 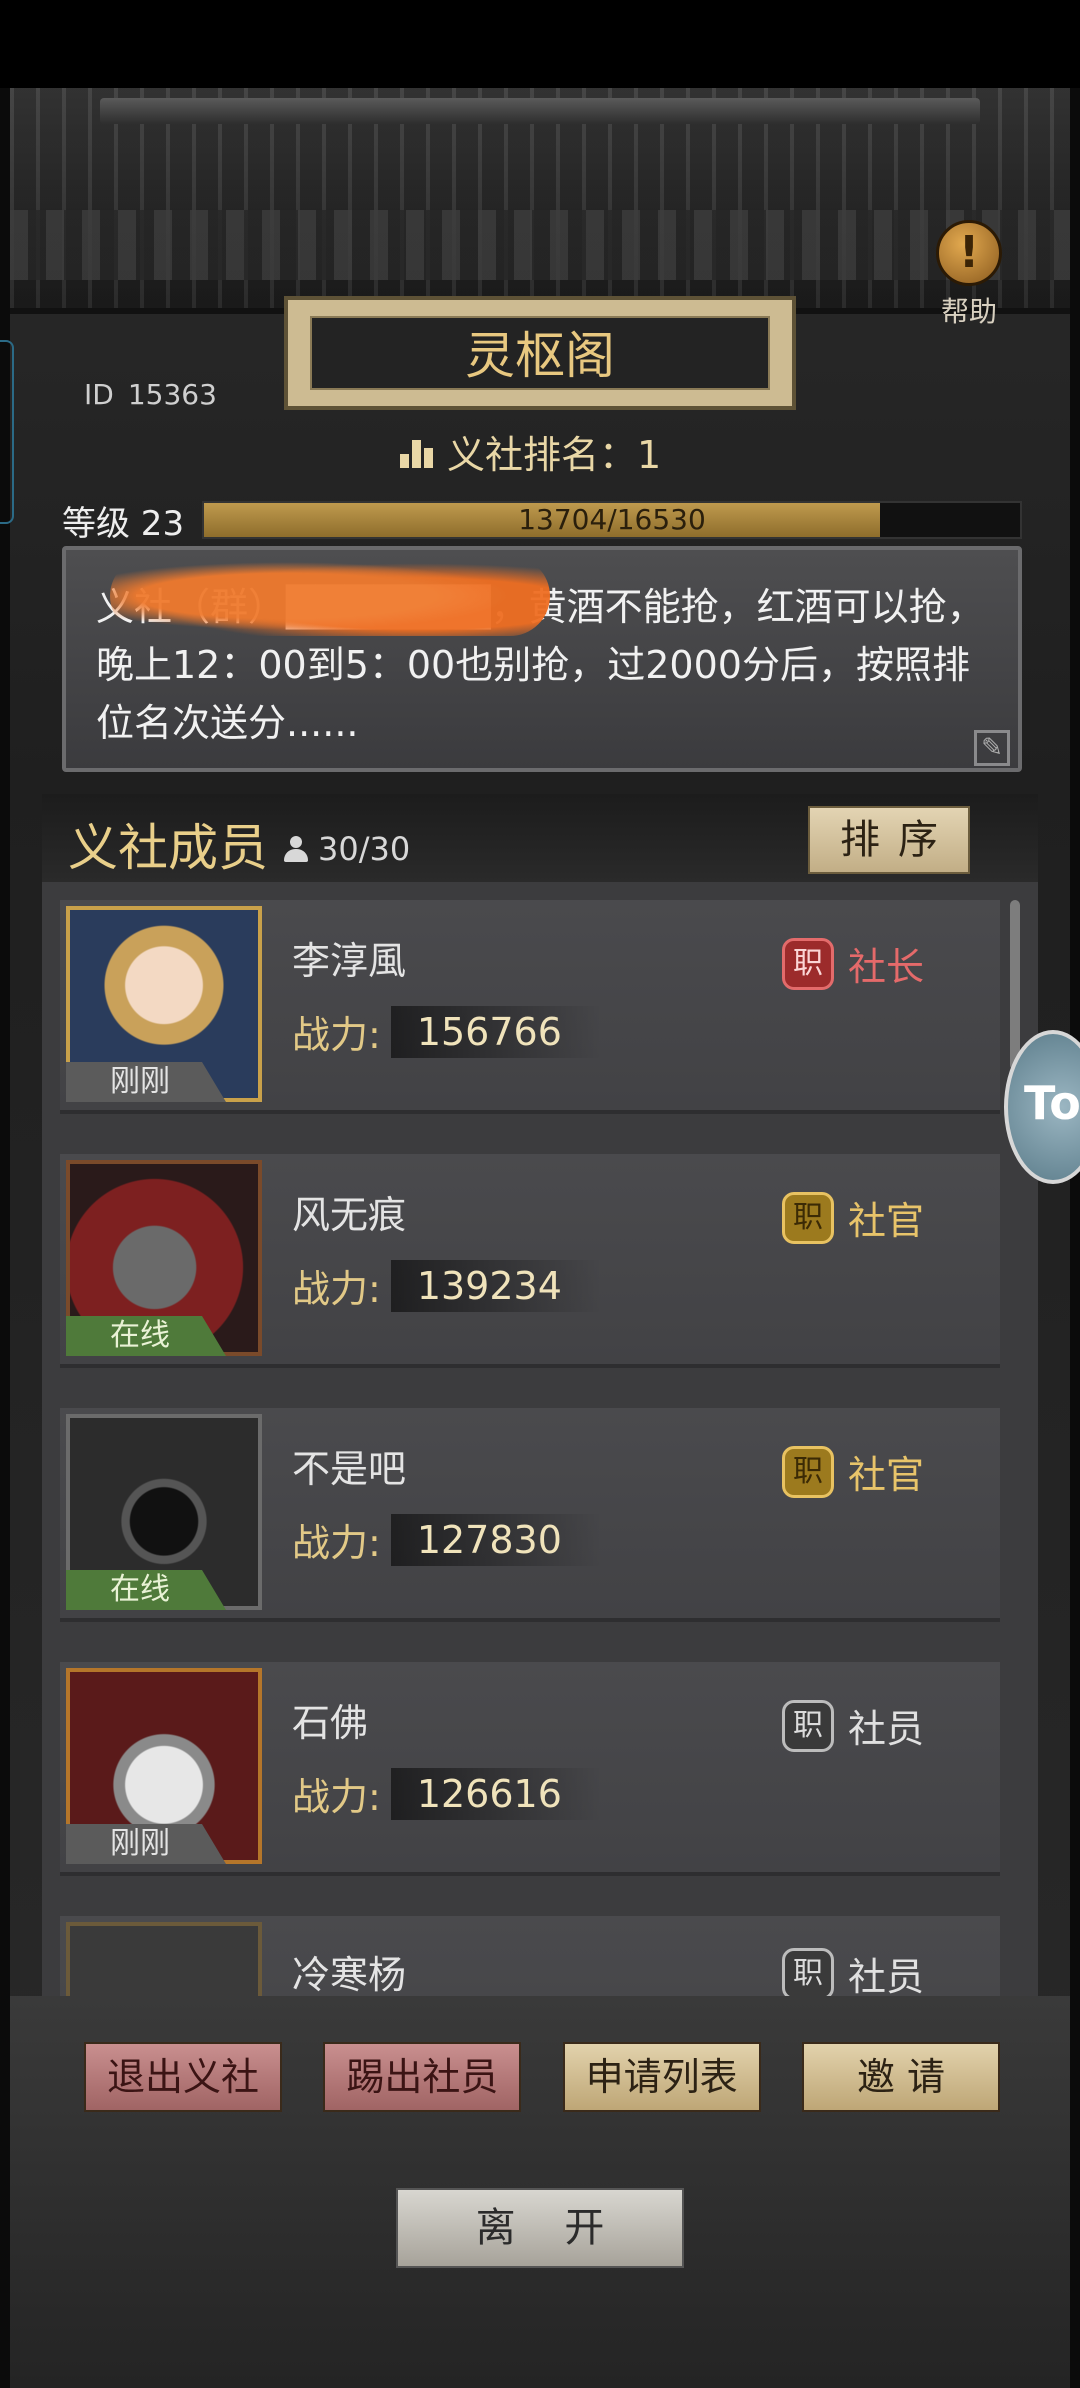 I want to click on help-button: ! 帮助, so click(x=969, y=274).